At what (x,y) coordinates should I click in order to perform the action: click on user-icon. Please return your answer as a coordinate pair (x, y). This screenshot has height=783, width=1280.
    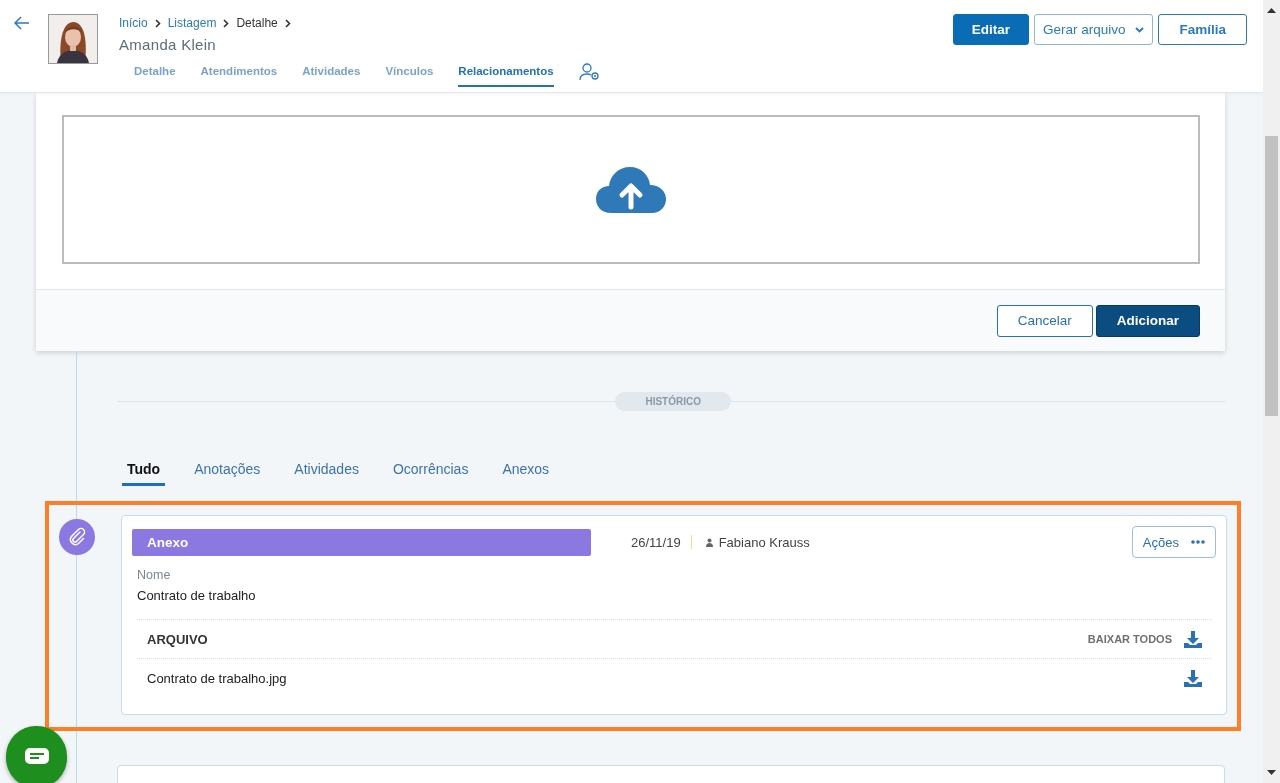
    Looking at the image, I should click on (709, 542).